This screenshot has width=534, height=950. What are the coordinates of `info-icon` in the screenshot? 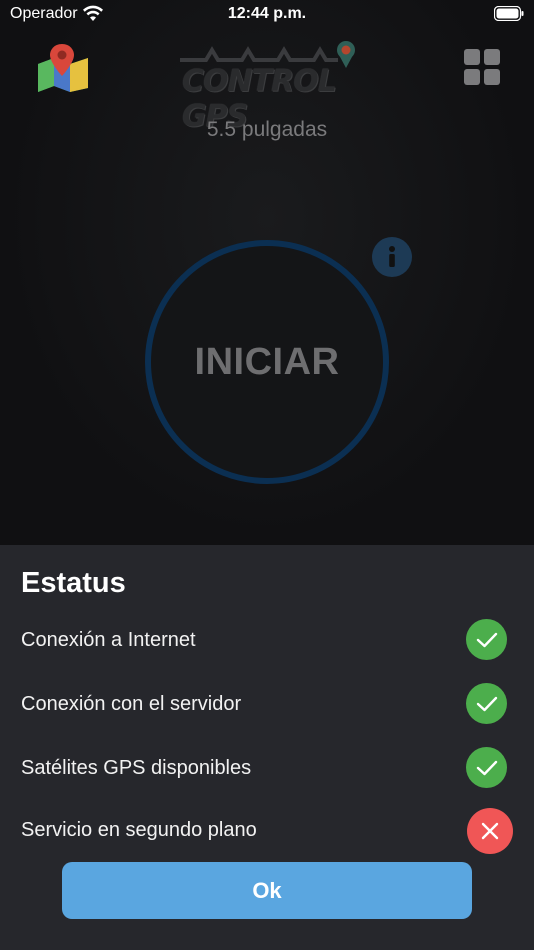 It's located at (392, 256).